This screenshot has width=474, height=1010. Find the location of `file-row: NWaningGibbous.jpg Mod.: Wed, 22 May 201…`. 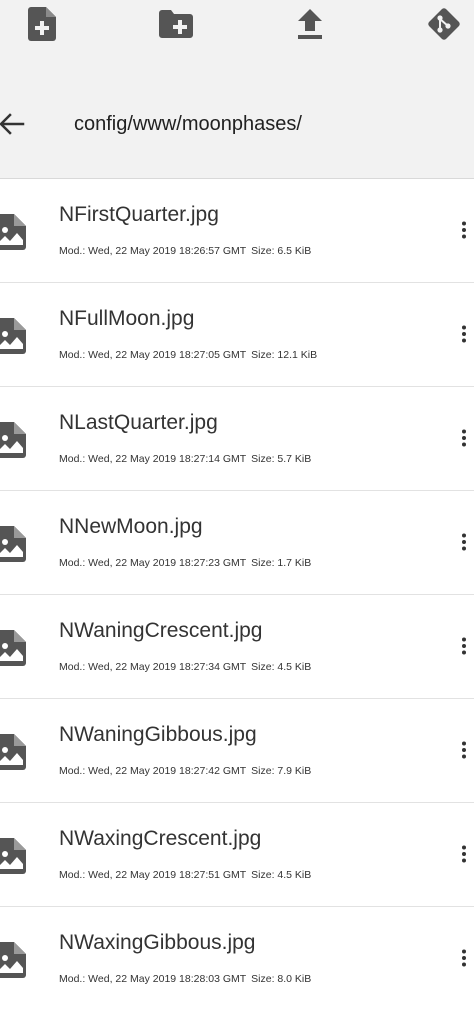

file-row: NWaningGibbous.jpg Mod.: Wed, 22 May 201… is located at coordinates (237, 751).